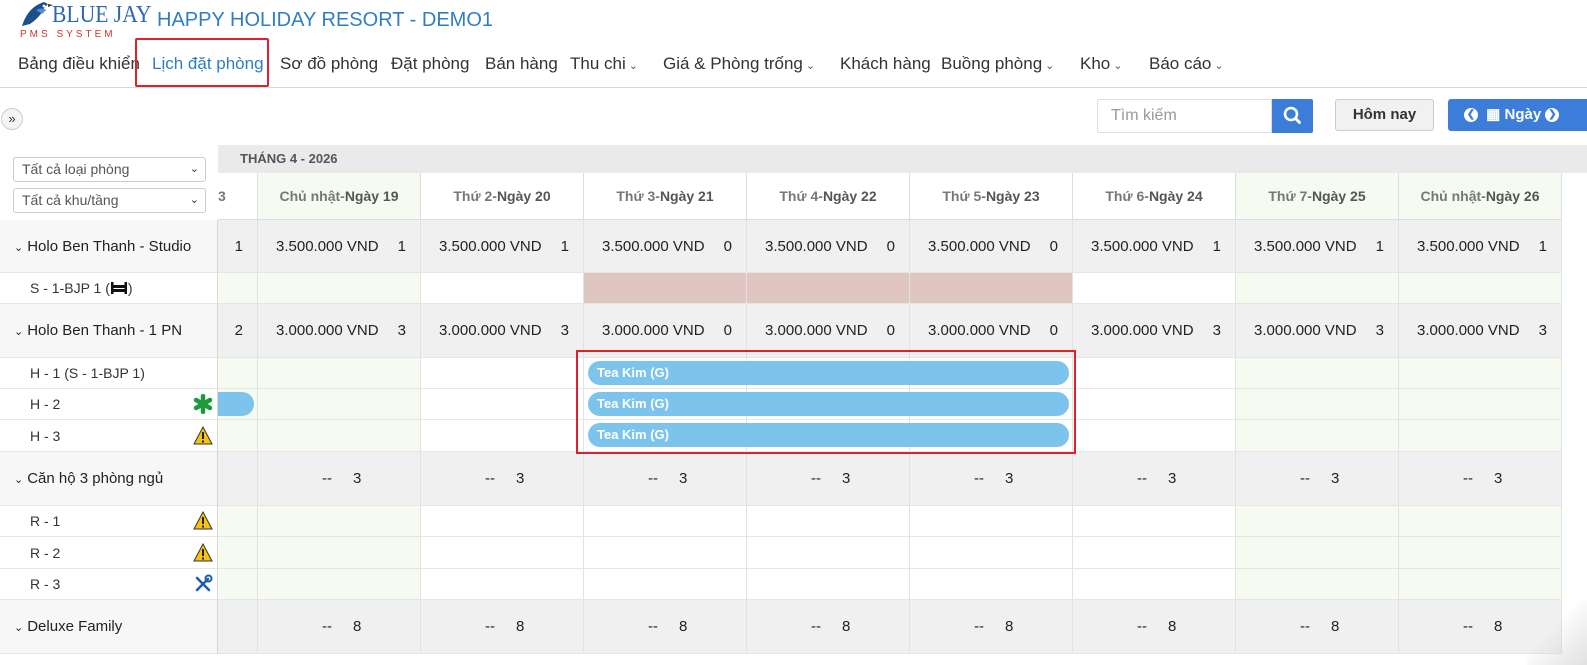 The height and width of the screenshot is (665, 1587). What do you see at coordinates (84, 21) in the screenshot?
I see `brand-logo: BLUE JAY PMS SYSTEM` at bounding box center [84, 21].